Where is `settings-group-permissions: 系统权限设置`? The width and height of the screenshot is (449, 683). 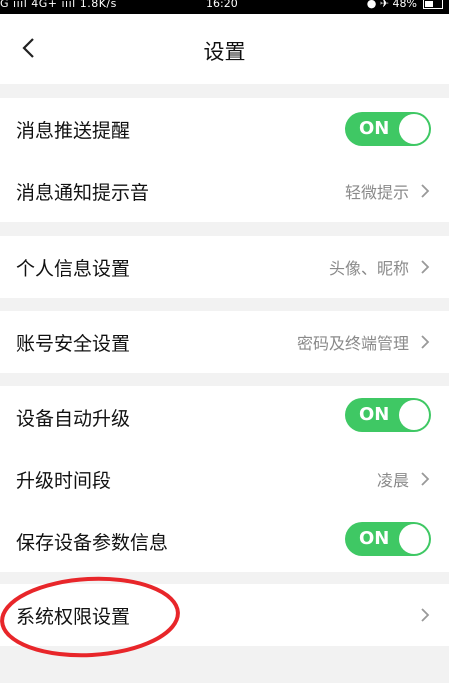
settings-group-permissions: 系统权限设置 is located at coordinates (224, 615).